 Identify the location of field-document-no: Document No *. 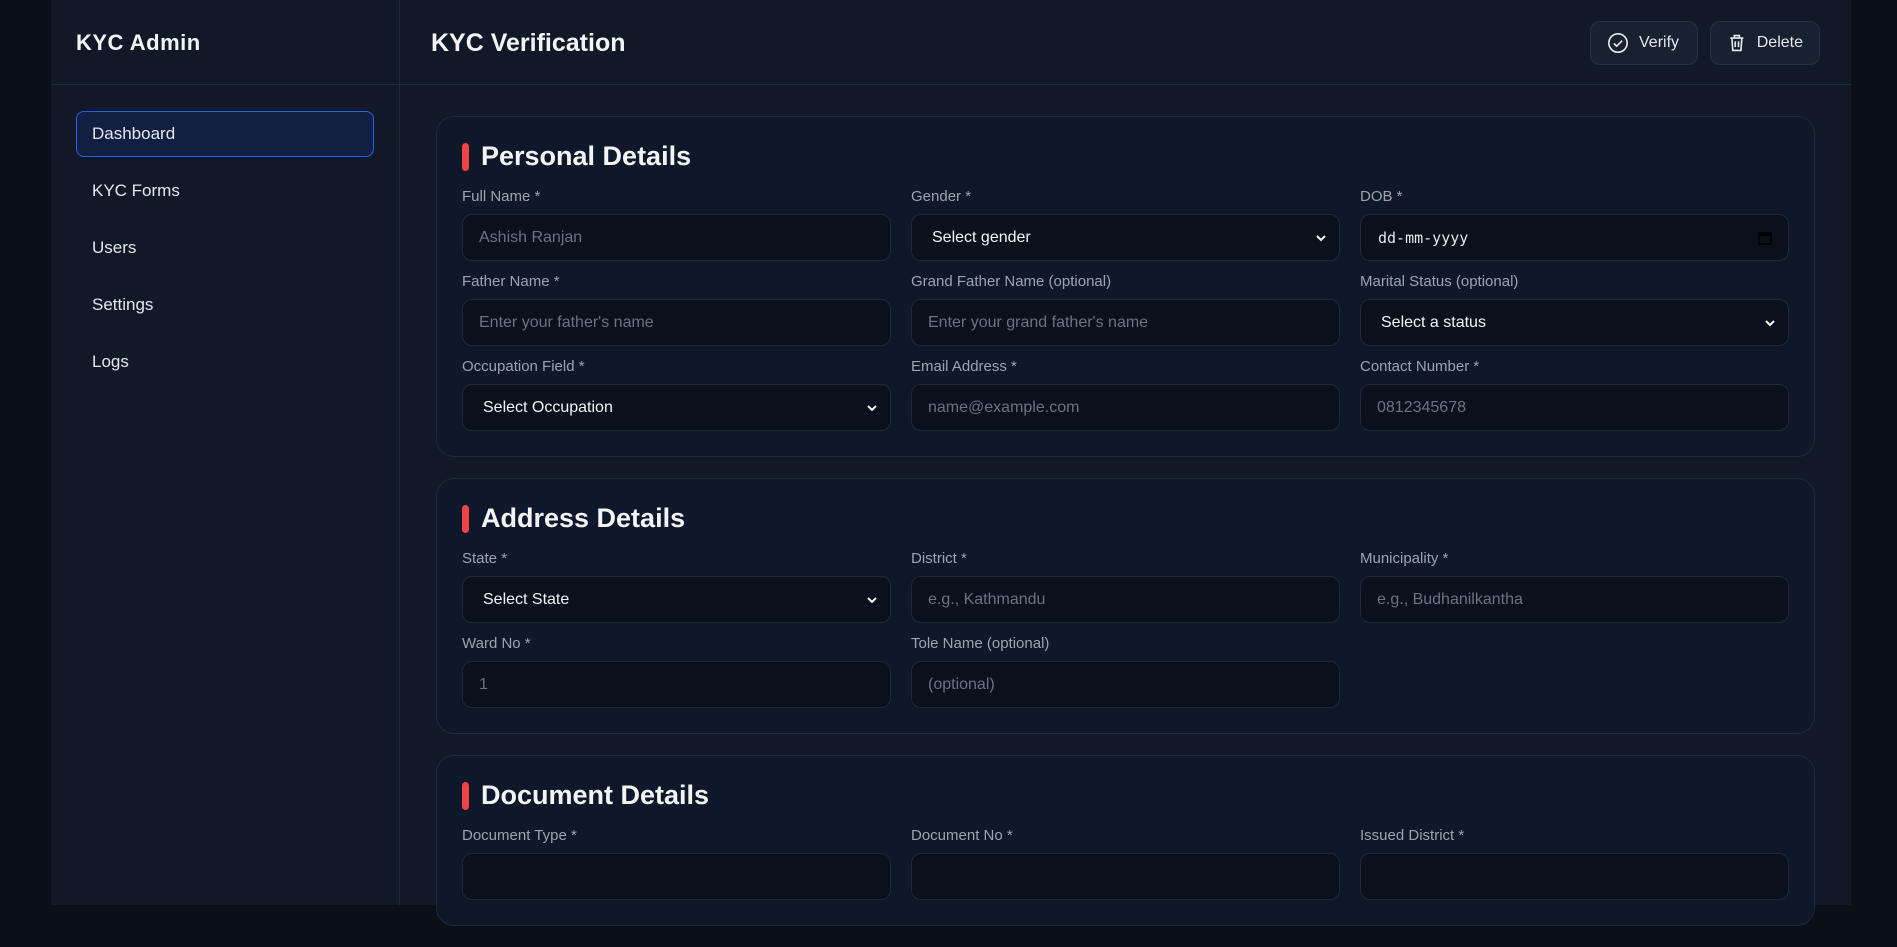
(1125, 863).